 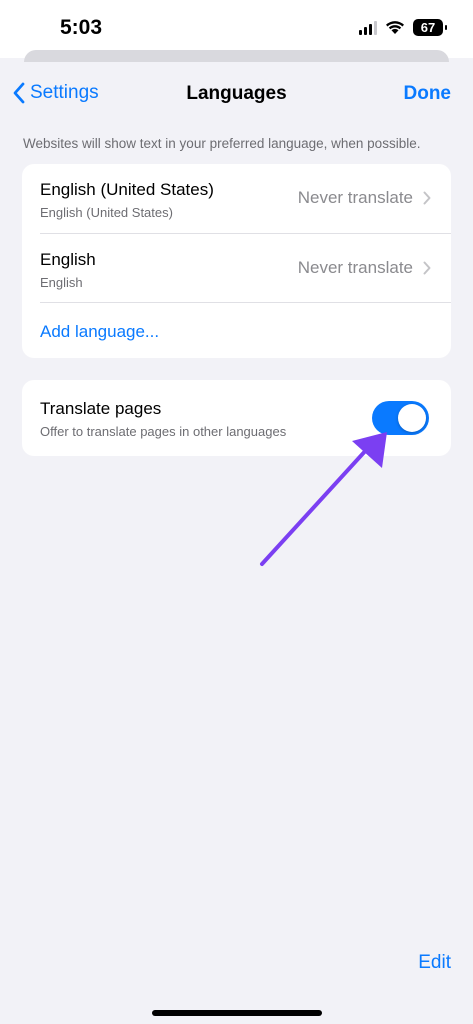 What do you see at coordinates (412, 418) in the screenshot?
I see `toggle-knob` at bounding box center [412, 418].